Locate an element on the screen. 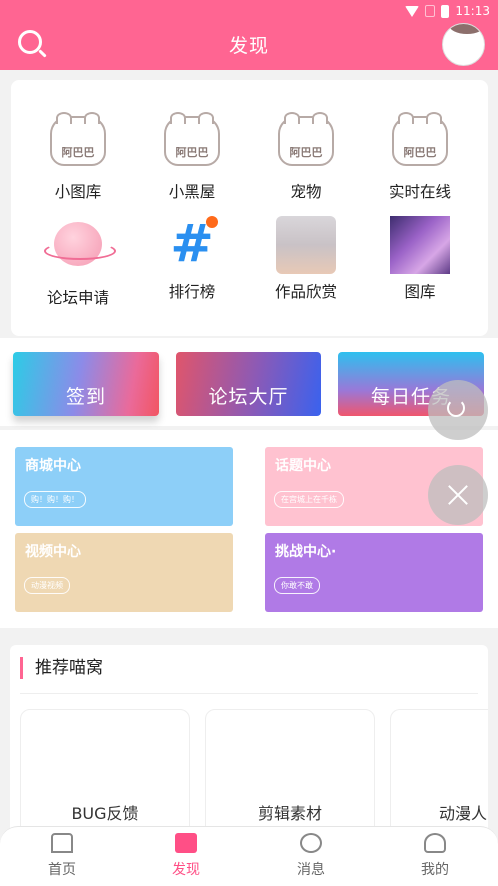 Image resolution: width=498 pixels, height=886 pixels. anime-girl-image is located at coordinates (306, 245).